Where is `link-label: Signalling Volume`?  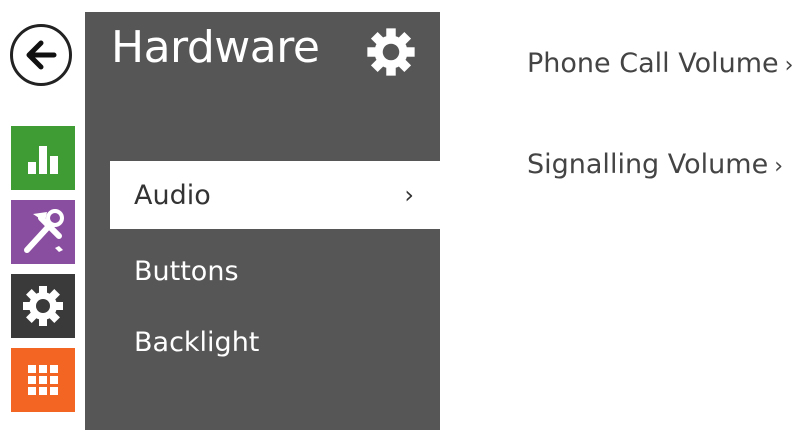 link-label: Signalling Volume is located at coordinates (648, 164).